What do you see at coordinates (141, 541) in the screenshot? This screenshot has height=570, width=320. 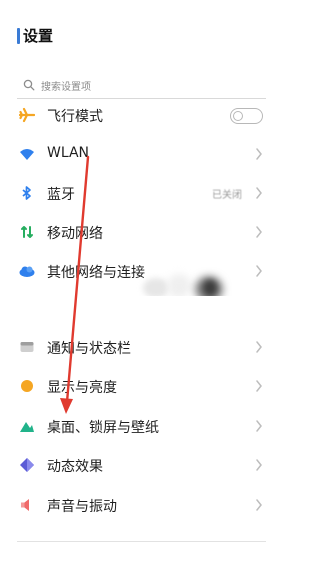 I see `bottom-divider` at bounding box center [141, 541].